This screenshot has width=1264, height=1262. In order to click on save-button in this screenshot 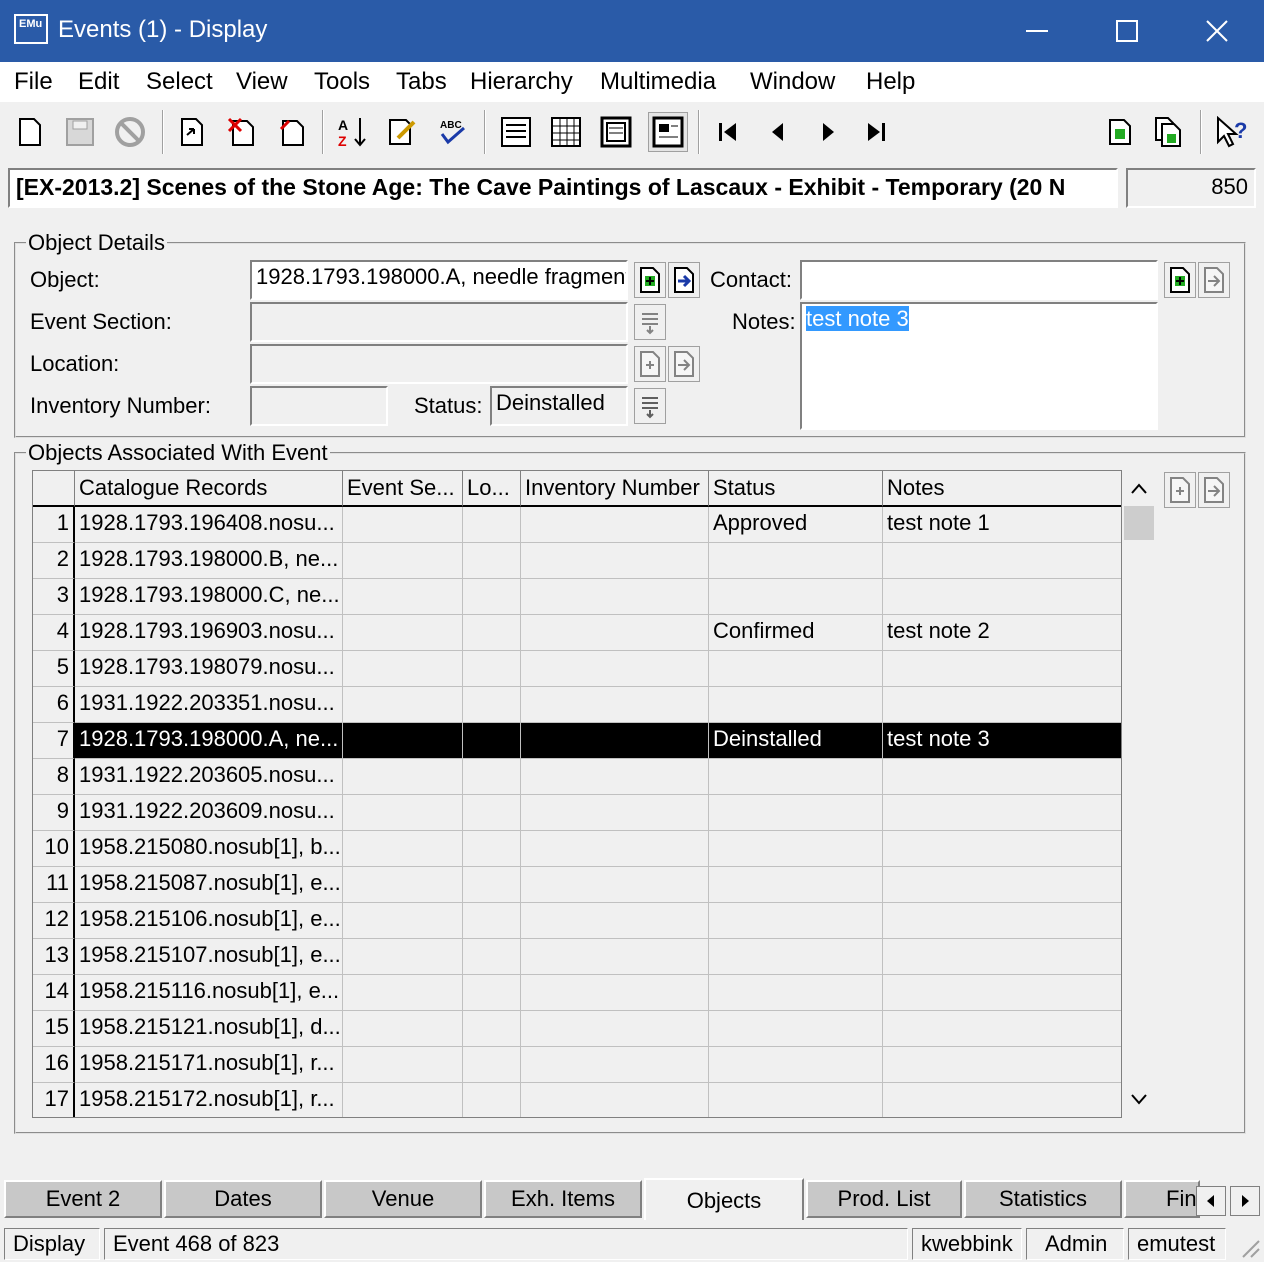, I will do `click(80, 132)`.